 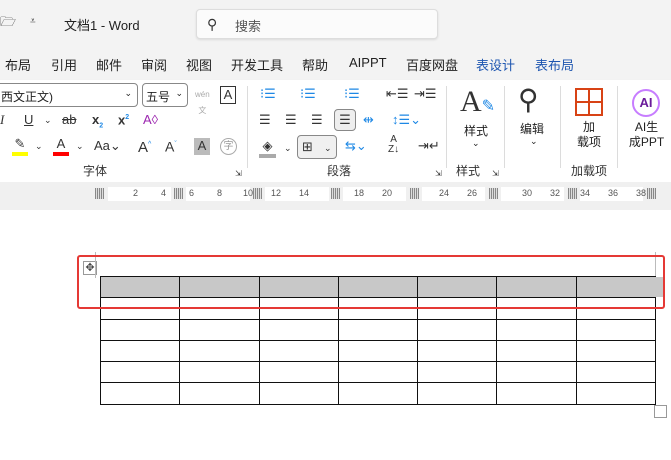 What do you see at coordinates (432, 64) in the screenshot?
I see `tab-baidu-netdisk: 百度网盘` at bounding box center [432, 64].